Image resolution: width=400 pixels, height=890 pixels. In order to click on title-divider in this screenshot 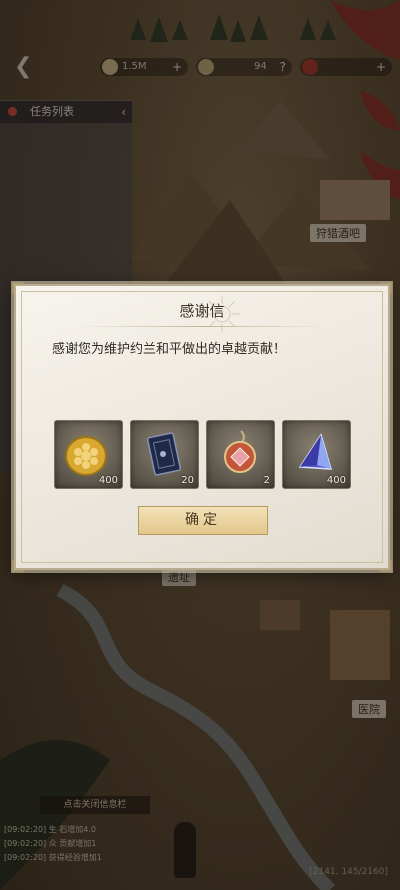, I will do `click(202, 326)`.